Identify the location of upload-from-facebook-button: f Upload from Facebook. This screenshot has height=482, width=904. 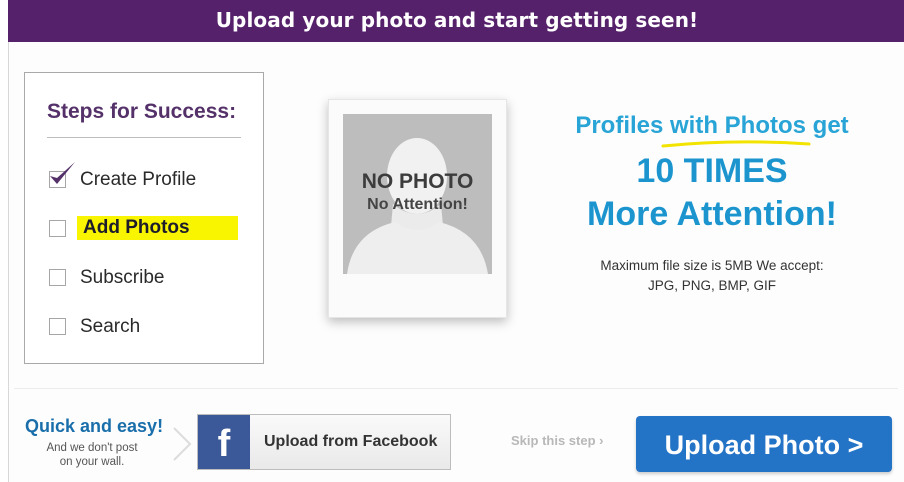
(324, 442).